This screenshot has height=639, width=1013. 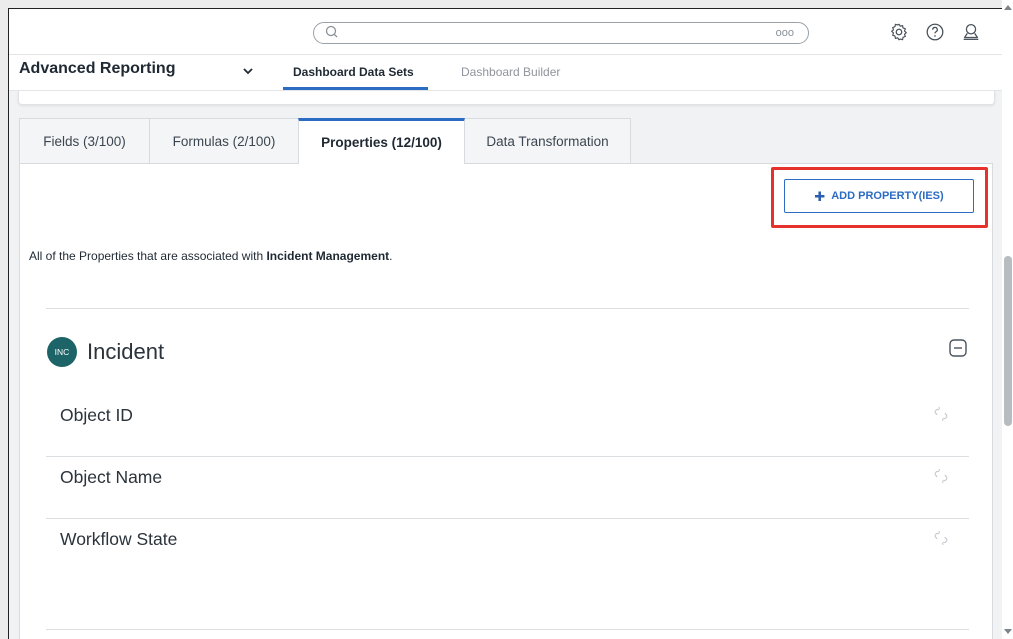 I want to click on settings-icon, so click(x=899, y=32).